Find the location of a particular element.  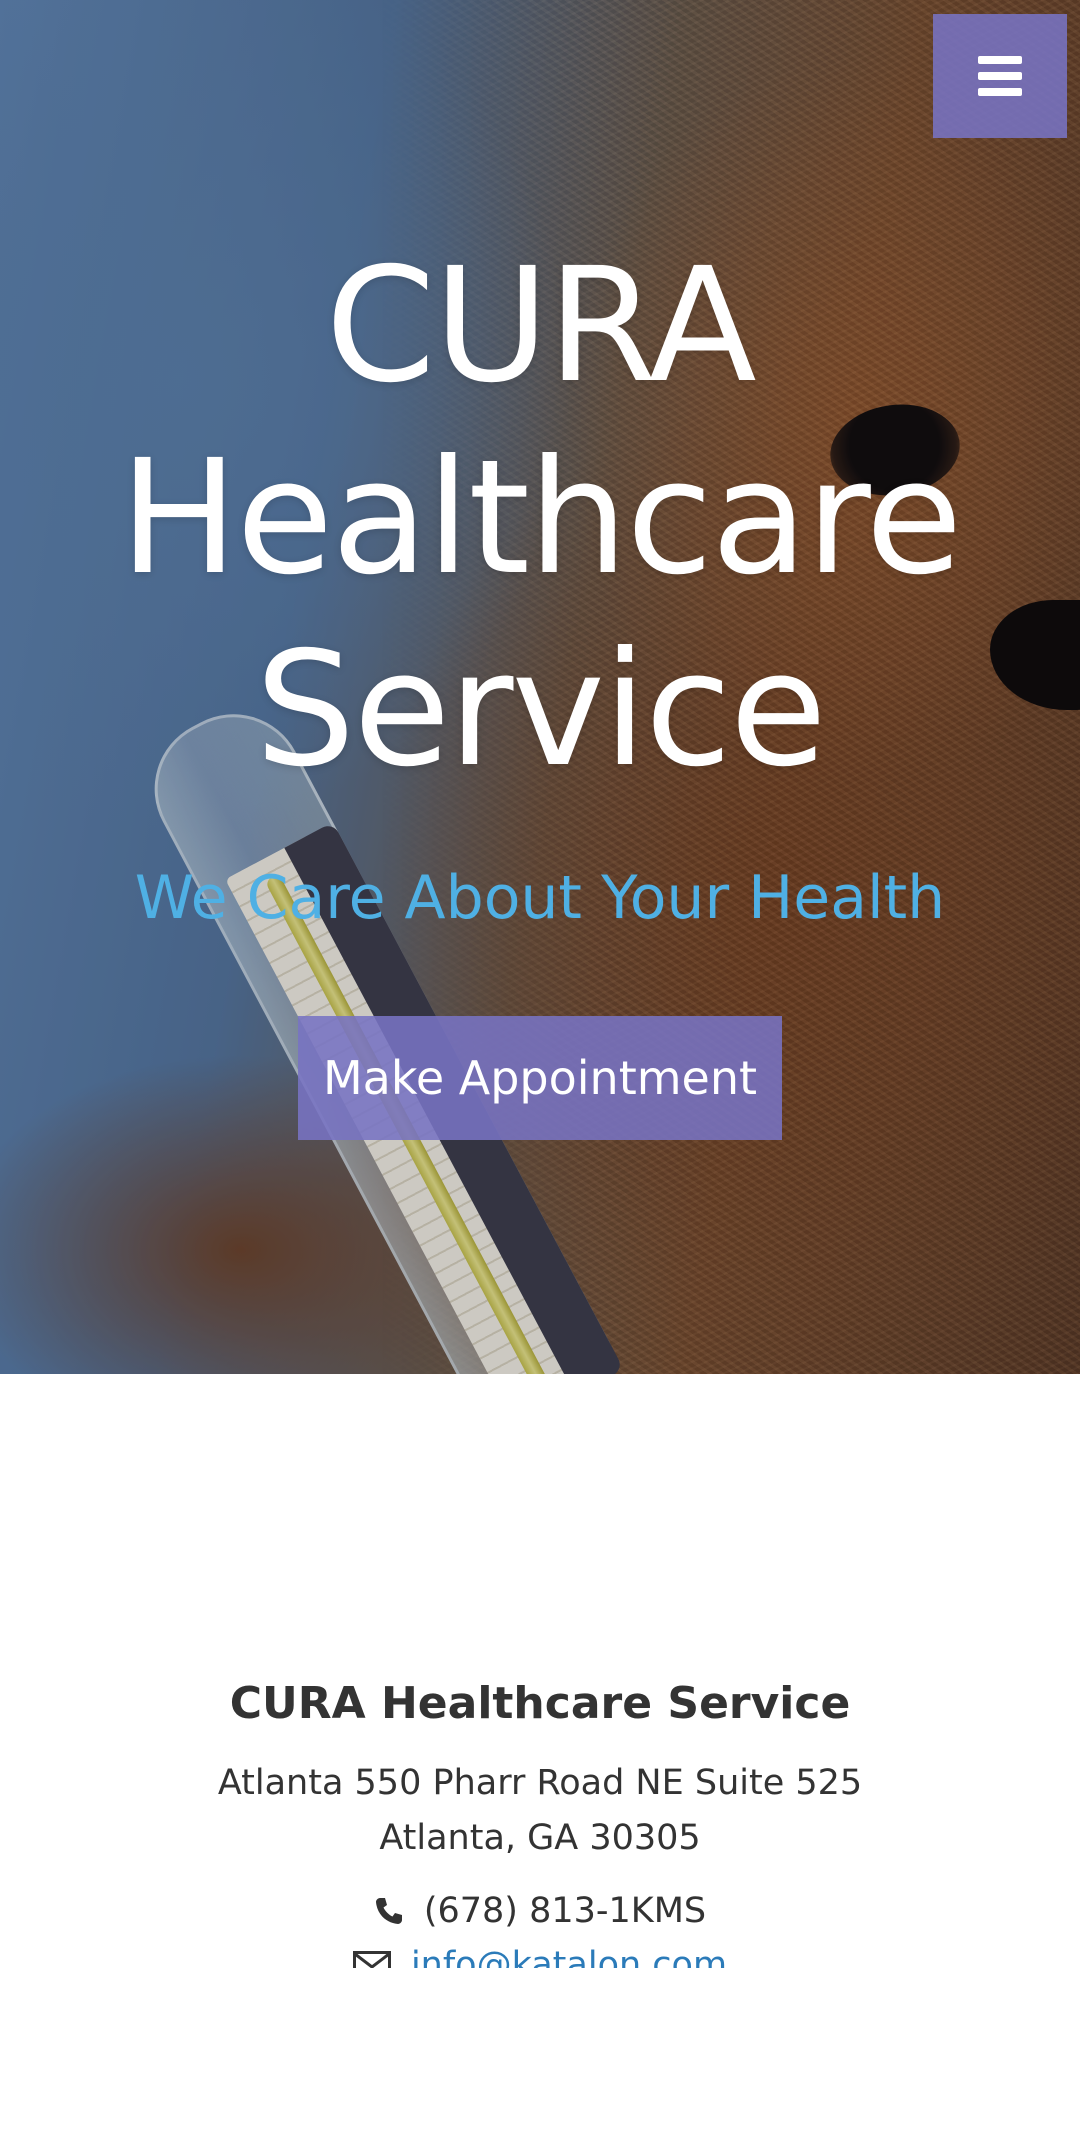

email-row: info@katalon.com is located at coordinates (540, 1954).